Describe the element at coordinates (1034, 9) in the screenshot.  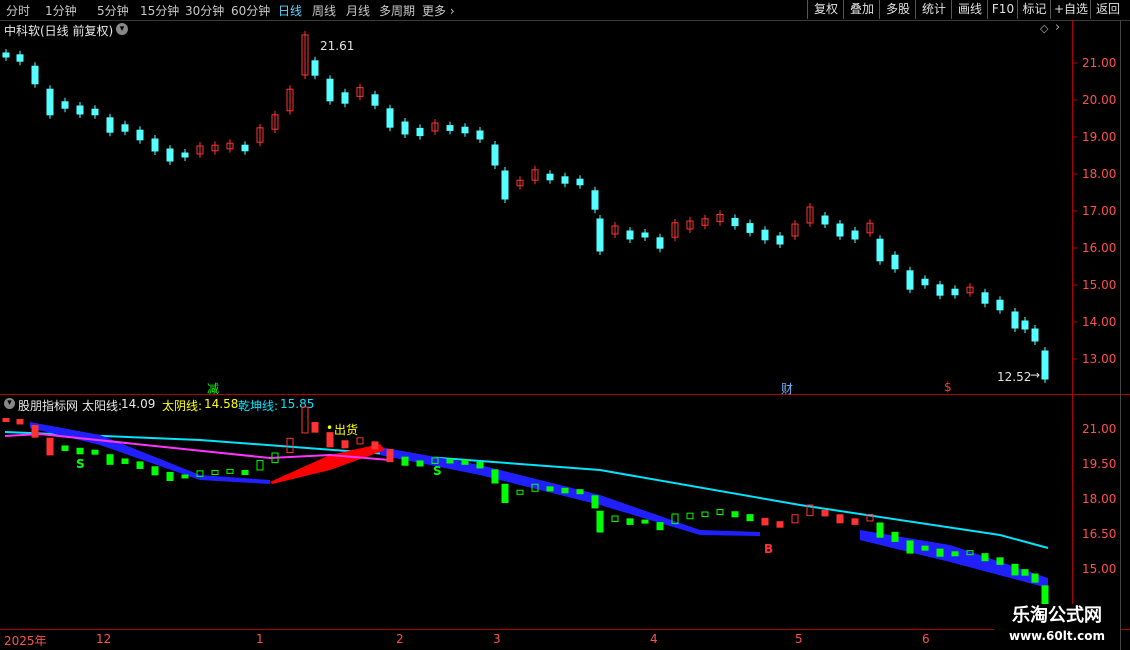
I see `mark-button: 标记` at that location.